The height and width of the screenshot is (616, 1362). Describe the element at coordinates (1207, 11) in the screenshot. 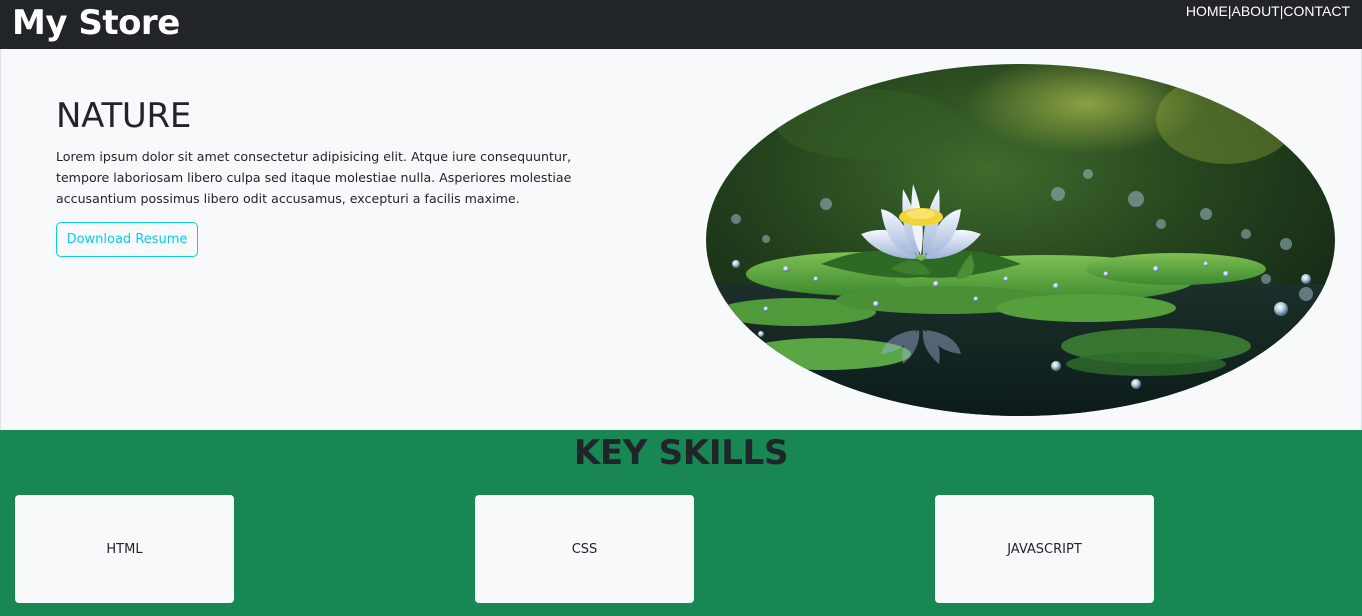

I see `nav-link-home: HOME` at that location.